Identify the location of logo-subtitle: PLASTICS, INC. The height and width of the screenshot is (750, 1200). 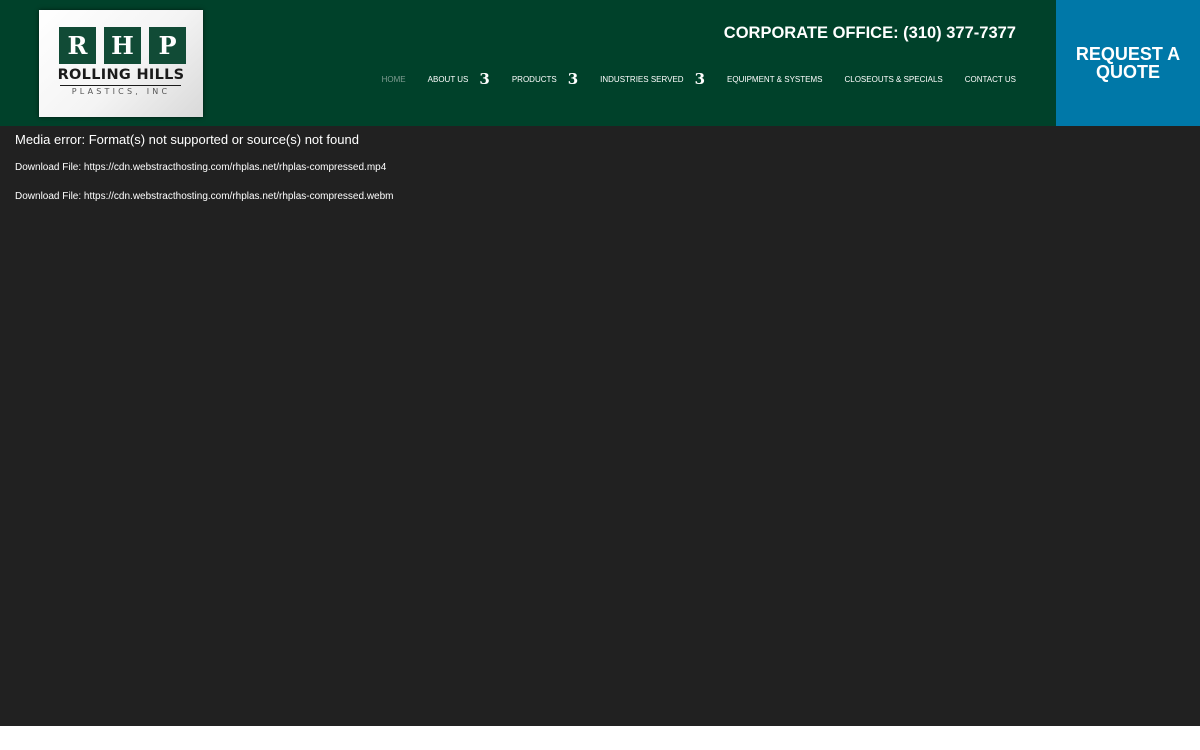
(121, 91).